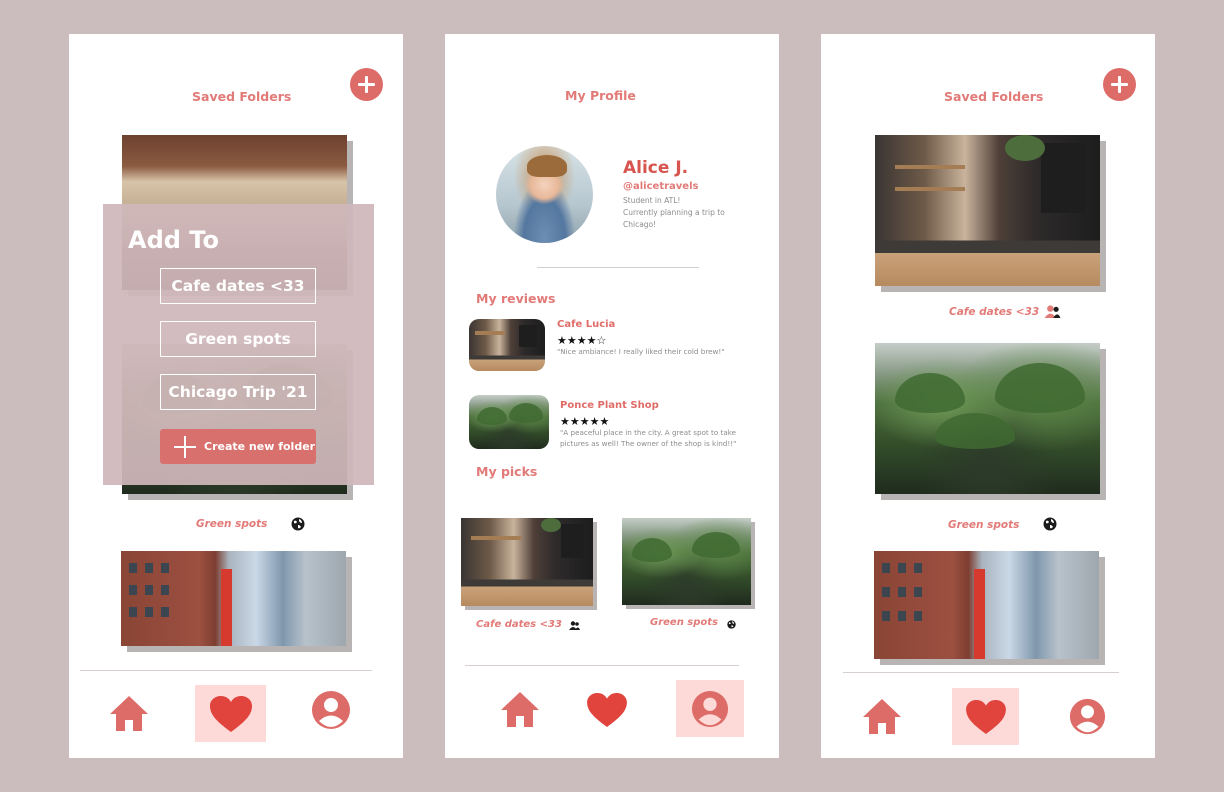 The image size is (1224, 792). Describe the element at coordinates (238, 339) in the screenshot. I see `option-green-spots: Green spots` at that location.